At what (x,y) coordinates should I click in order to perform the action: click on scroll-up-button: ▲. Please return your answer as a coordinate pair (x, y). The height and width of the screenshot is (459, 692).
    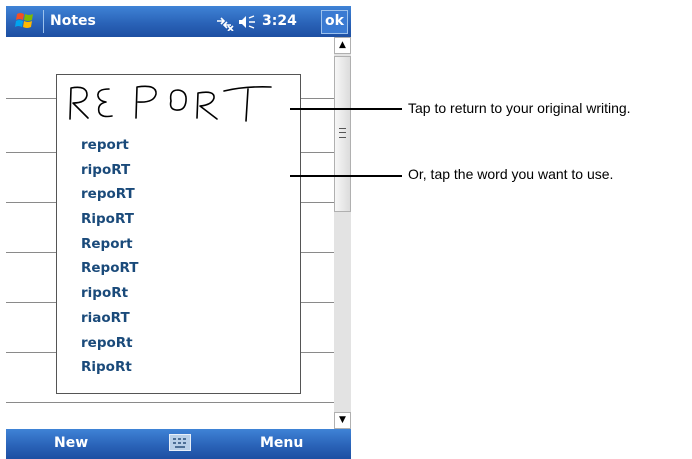
    Looking at the image, I should click on (342, 45).